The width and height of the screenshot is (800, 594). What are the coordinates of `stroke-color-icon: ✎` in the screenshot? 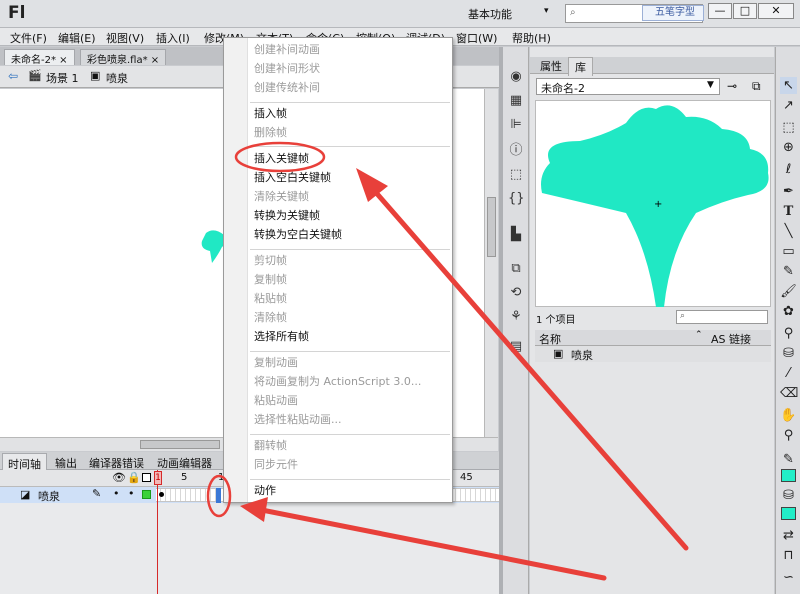 It's located at (788, 459).